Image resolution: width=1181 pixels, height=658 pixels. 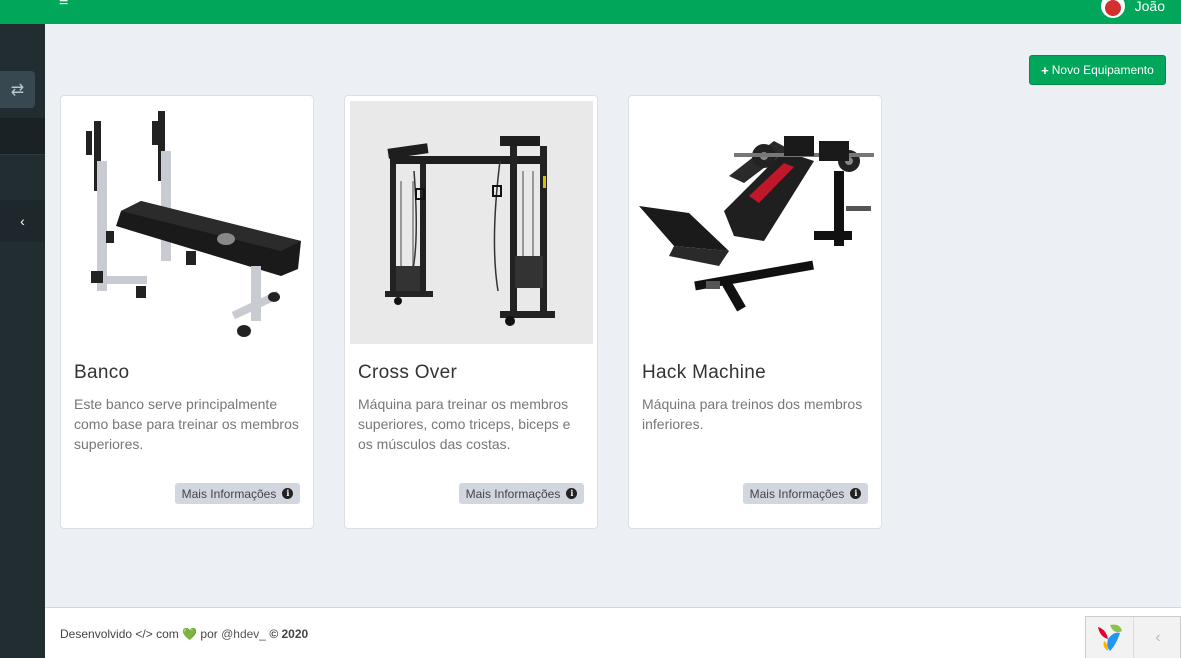 I want to click on equipment-name: Hack Machine, so click(x=704, y=372).